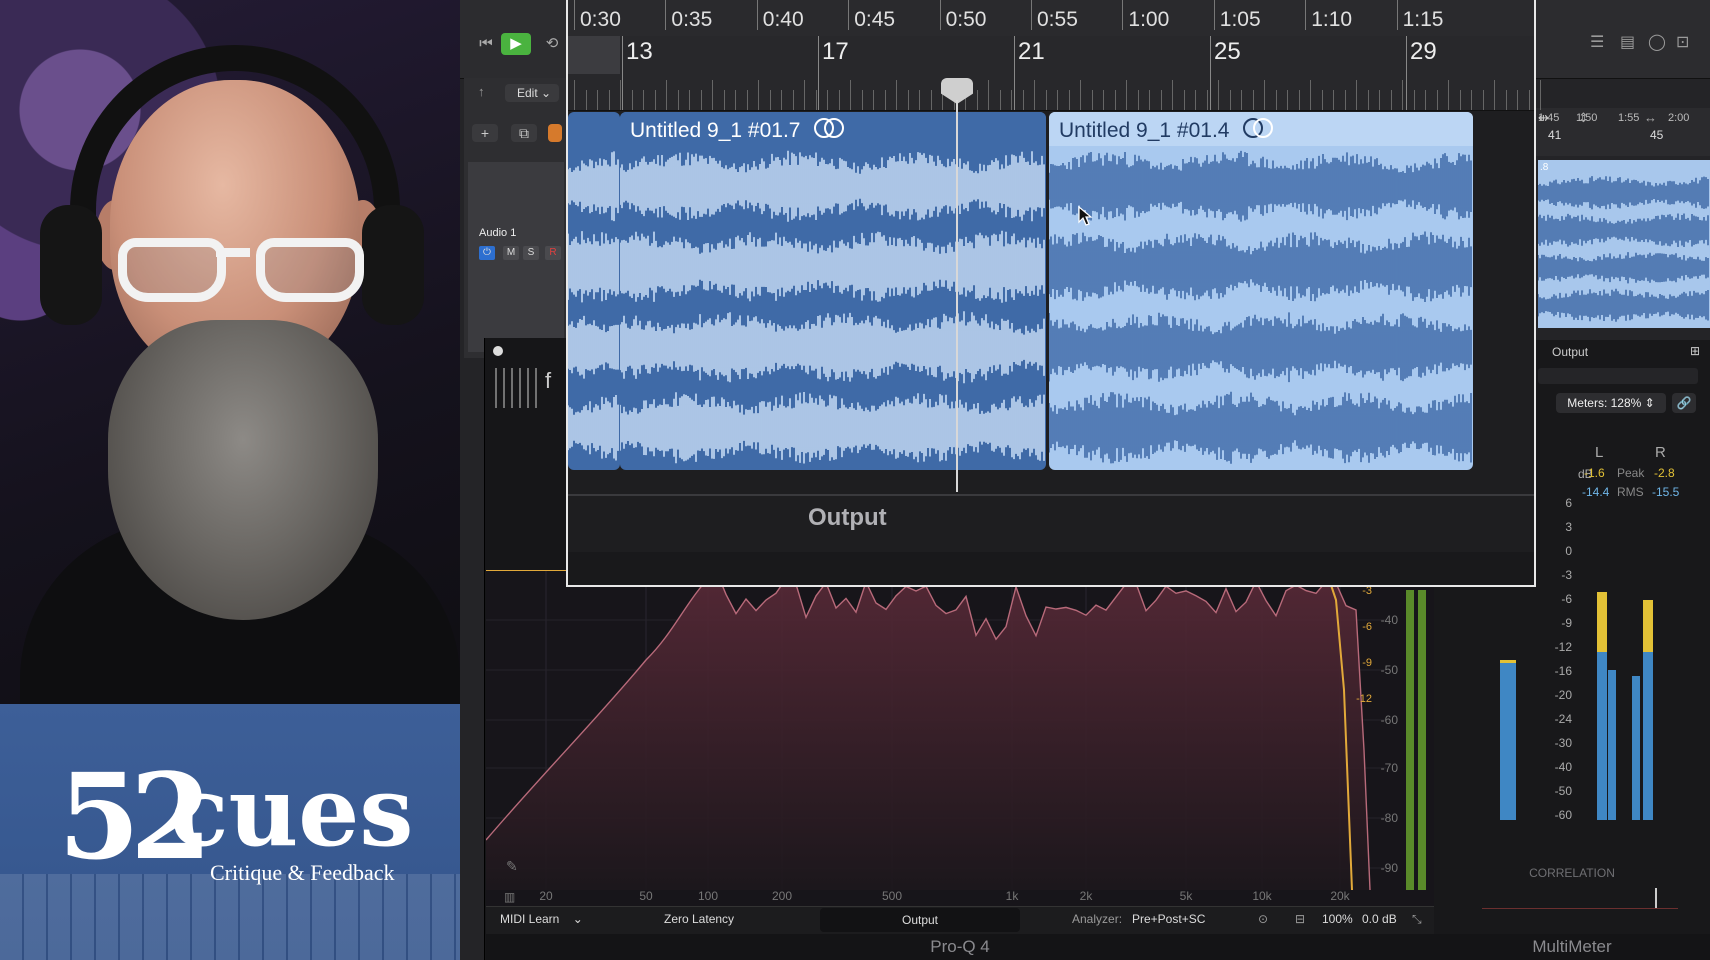  What do you see at coordinates (524, 133) in the screenshot?
I see `duplicate-track-icon: ⧉` at bounding box center [524, 133].